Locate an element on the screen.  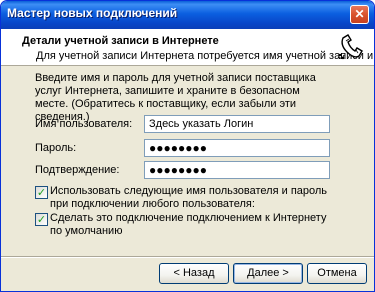
window-title: Мастер новых подключений is located at coordinates (92, 13).